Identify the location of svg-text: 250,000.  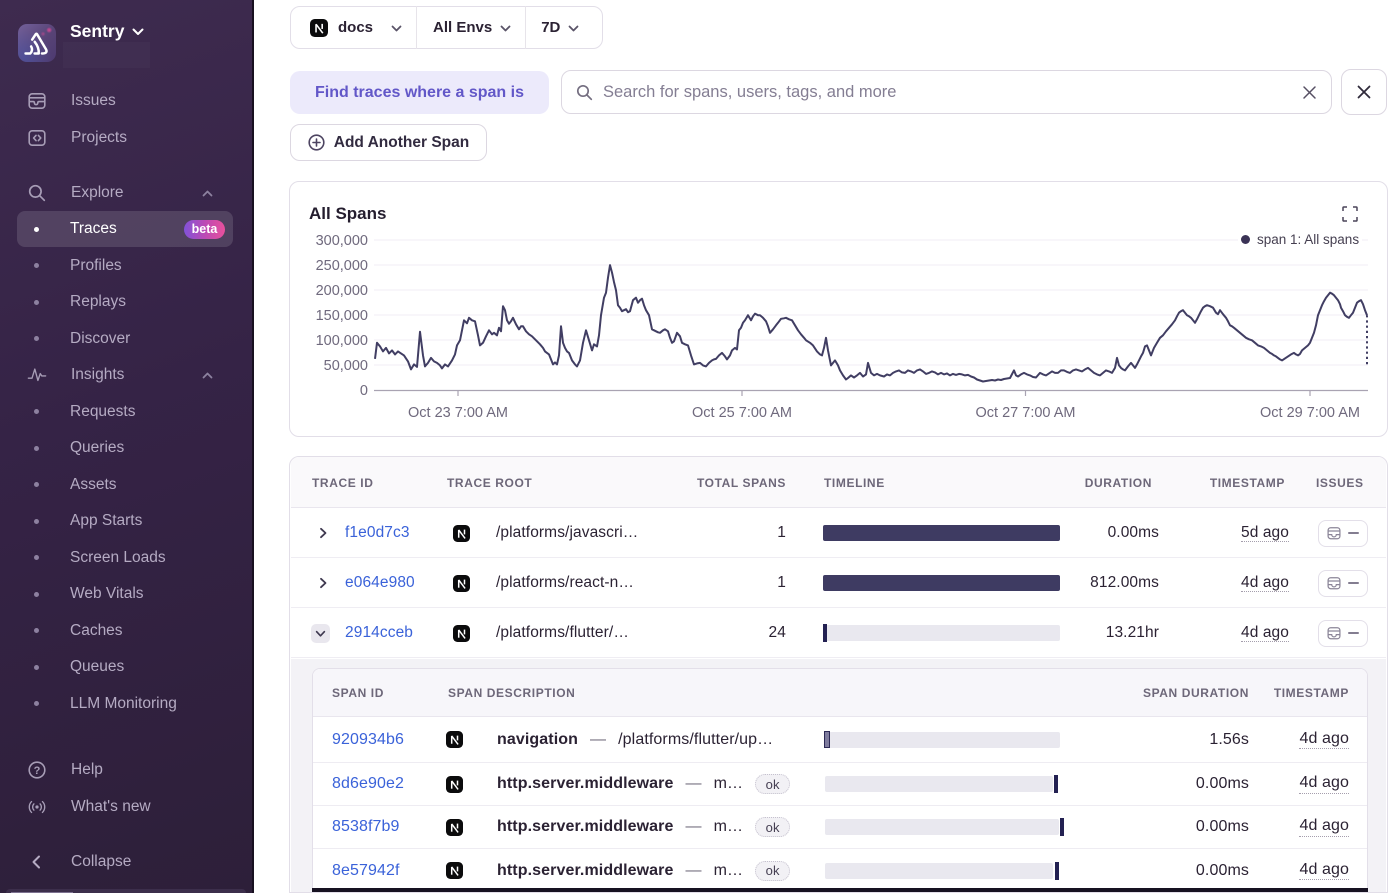
(342, 266).